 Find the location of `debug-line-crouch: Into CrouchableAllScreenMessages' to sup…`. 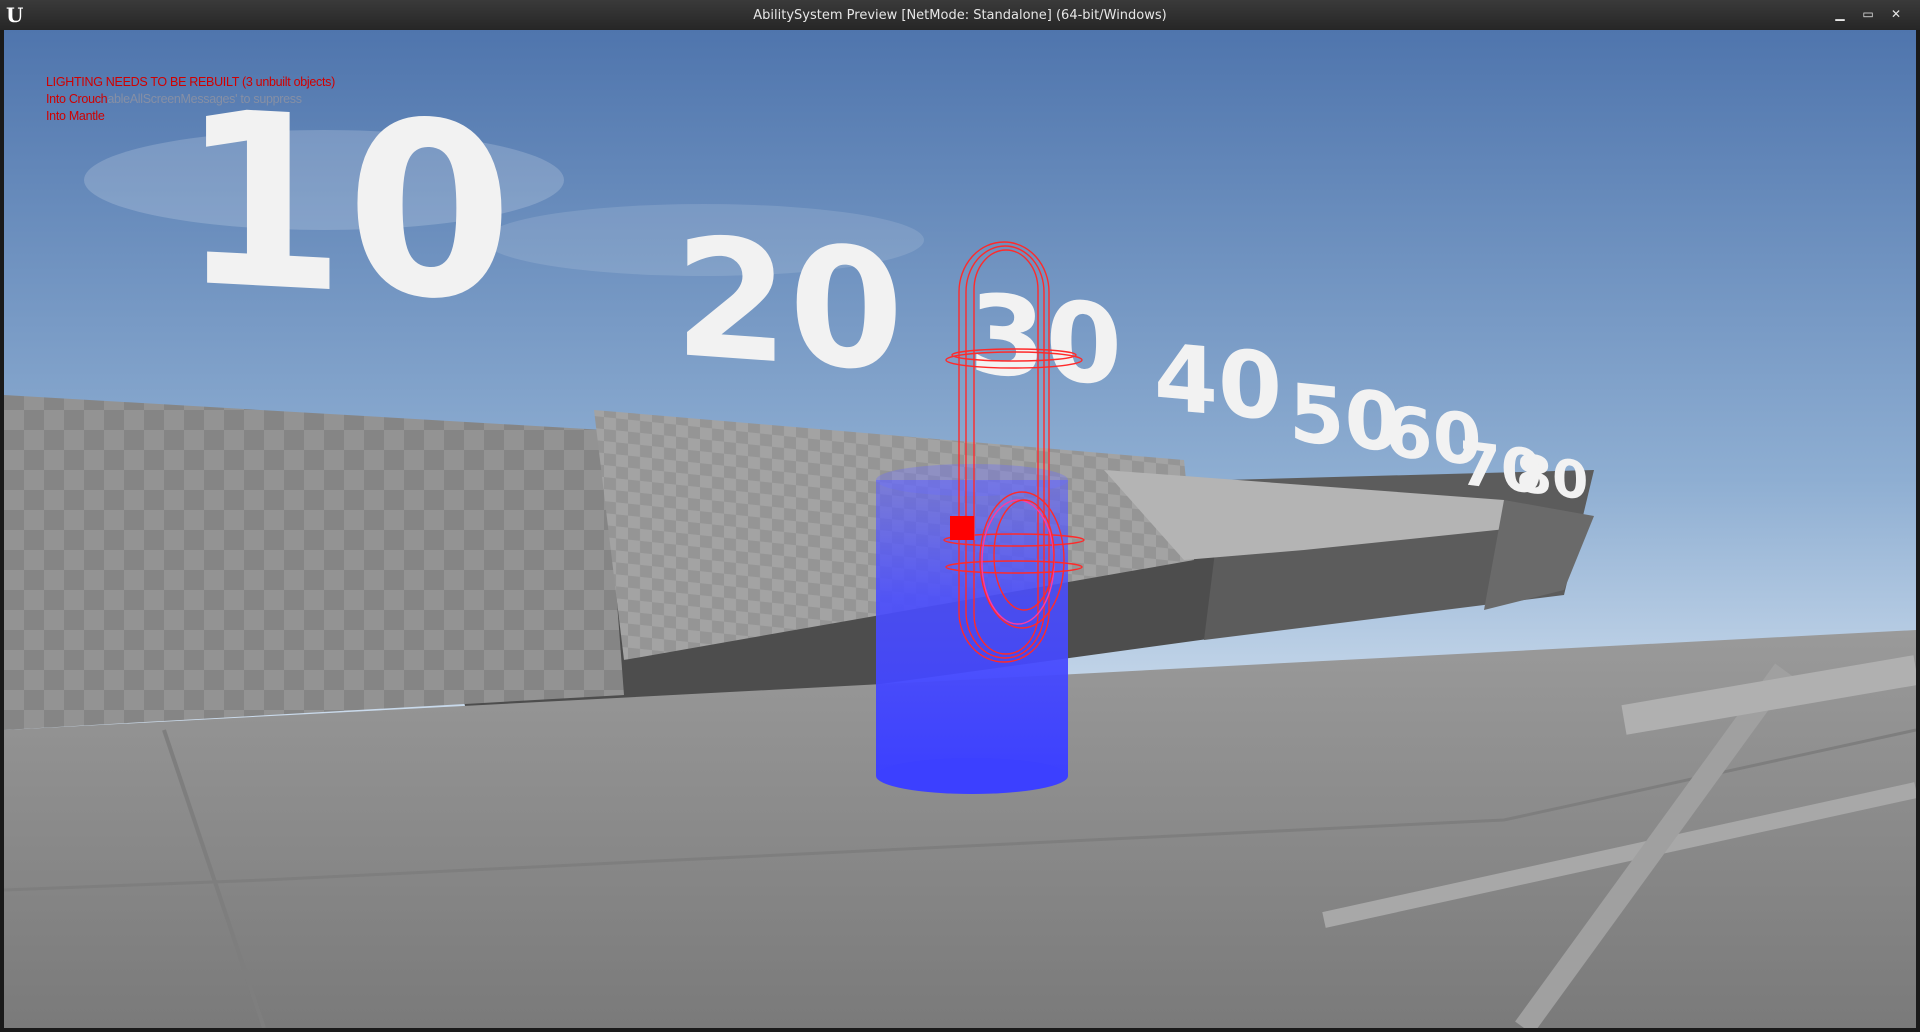

debug-line-crouch: Into CrouchableAllScreenMessages' to sup… is located at coordinates (190, 99).